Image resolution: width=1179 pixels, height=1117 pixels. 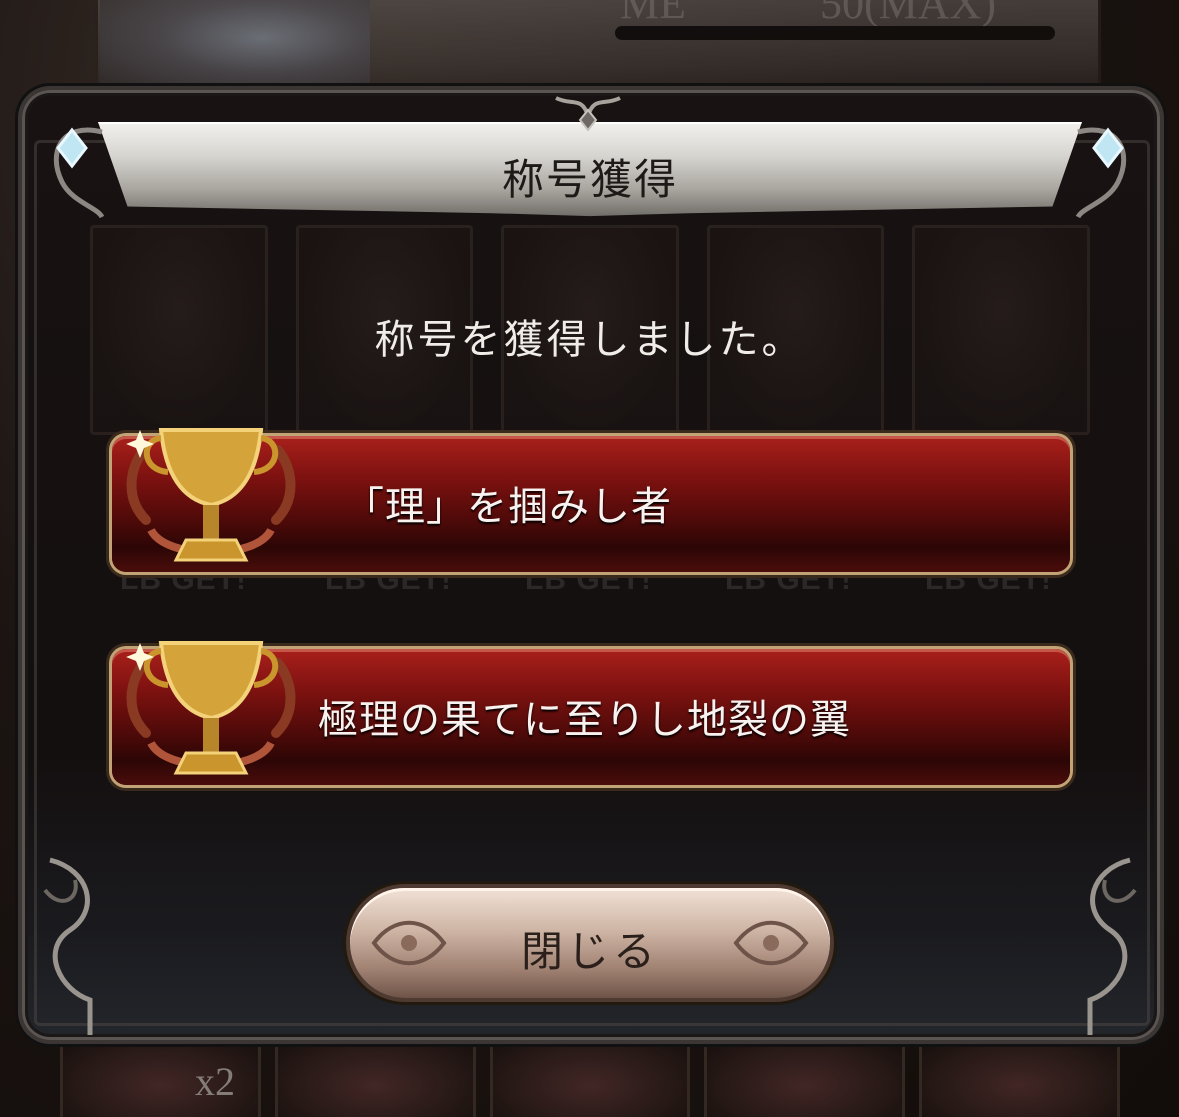 What do you see at coordinates (215, 1081) in the screenshot?
I see `background-item-count: x2` at bounding box center [215, 1081].